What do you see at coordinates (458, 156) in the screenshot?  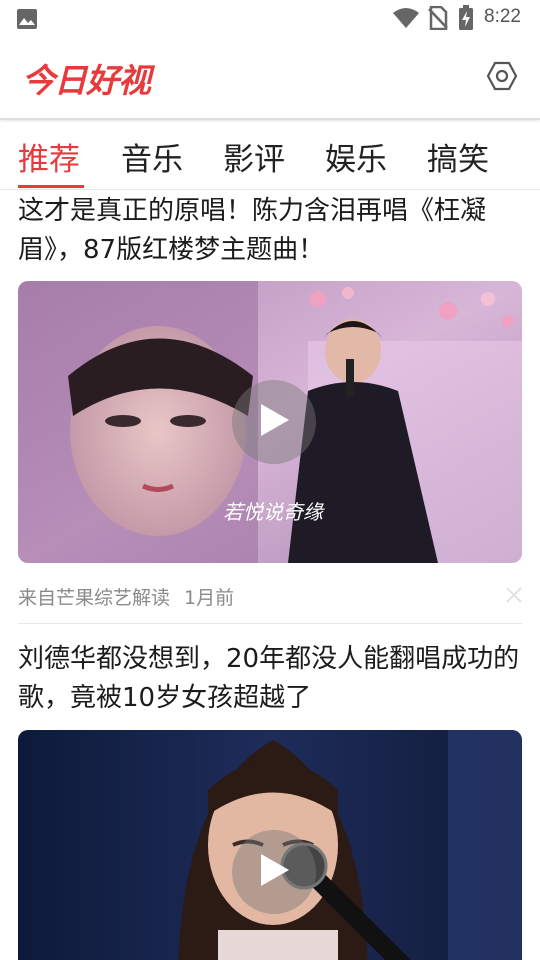 I see `tab-comedy: 搞笑` at bounding box center [458, 156].